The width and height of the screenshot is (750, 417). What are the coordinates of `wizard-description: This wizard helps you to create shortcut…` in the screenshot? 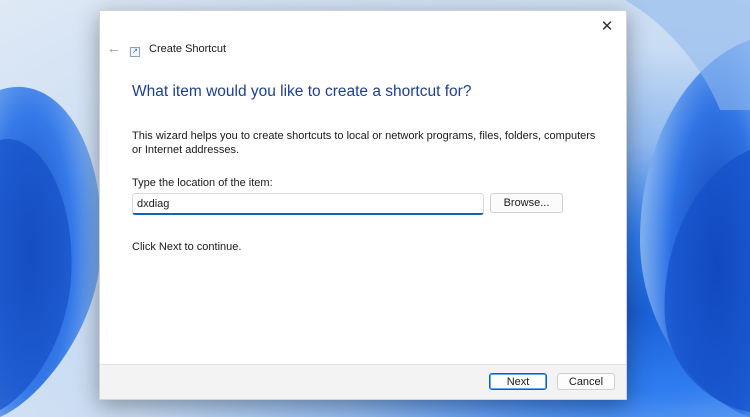 It's located at (364, 143).